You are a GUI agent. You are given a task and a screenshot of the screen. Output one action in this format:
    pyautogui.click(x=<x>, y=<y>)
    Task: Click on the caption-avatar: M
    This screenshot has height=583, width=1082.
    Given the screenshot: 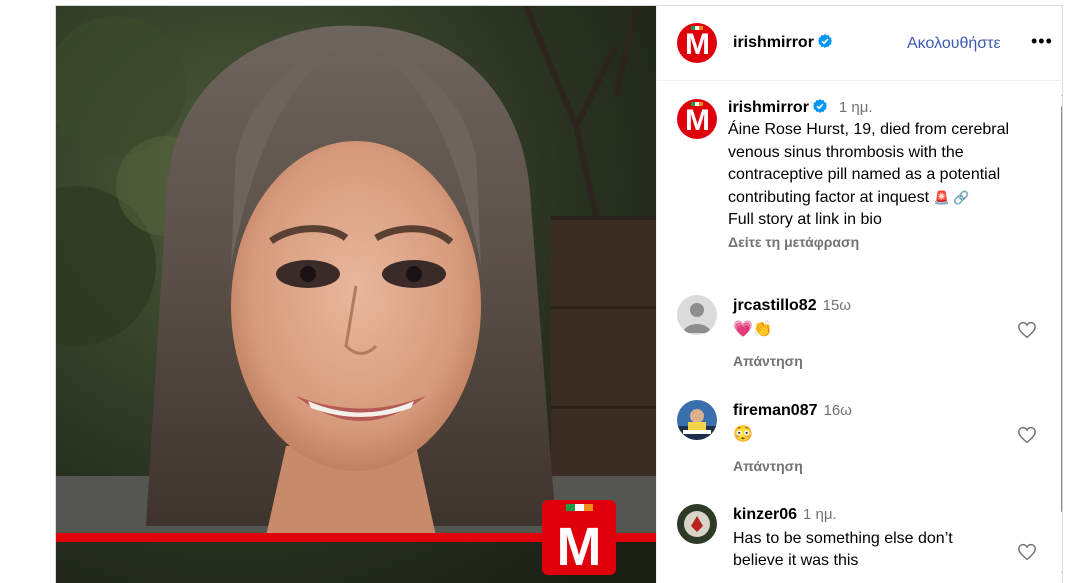 What is the action you would take?
    pyautogui.click(x=697, y=119)
    